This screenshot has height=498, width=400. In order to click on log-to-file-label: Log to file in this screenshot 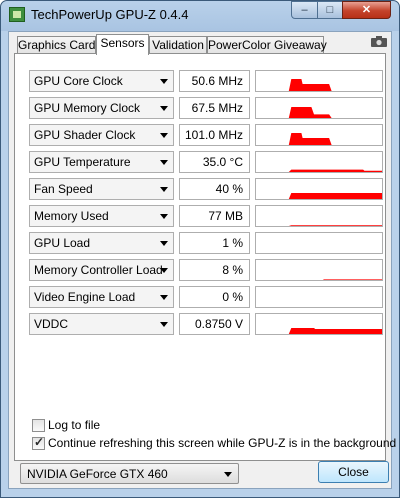, I will do `click(74, 425)`.